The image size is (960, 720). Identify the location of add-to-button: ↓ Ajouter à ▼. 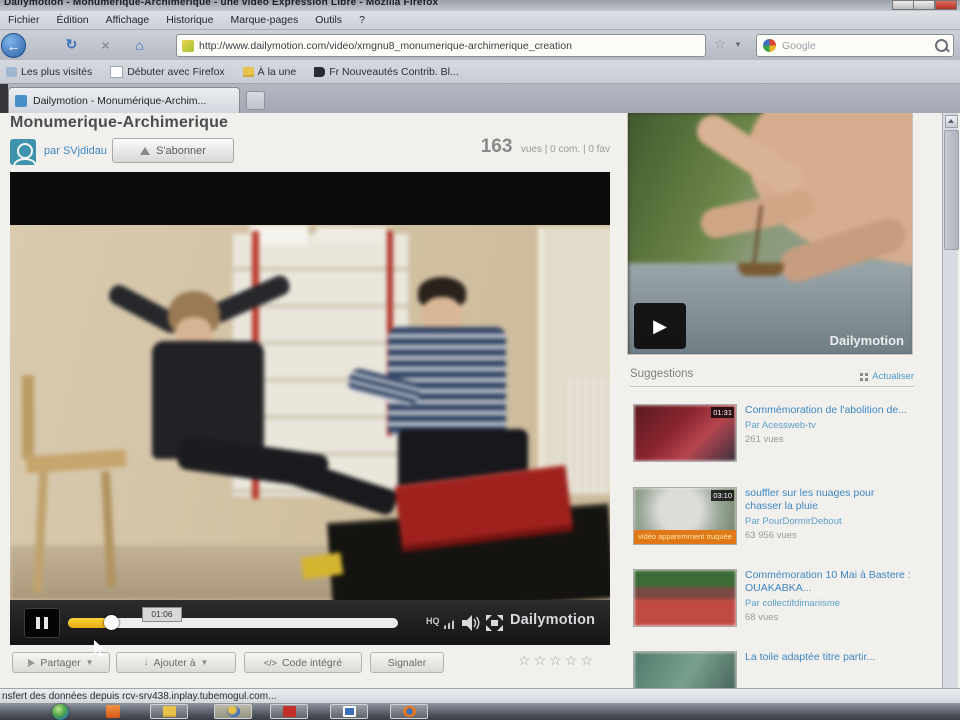
(176, 662).